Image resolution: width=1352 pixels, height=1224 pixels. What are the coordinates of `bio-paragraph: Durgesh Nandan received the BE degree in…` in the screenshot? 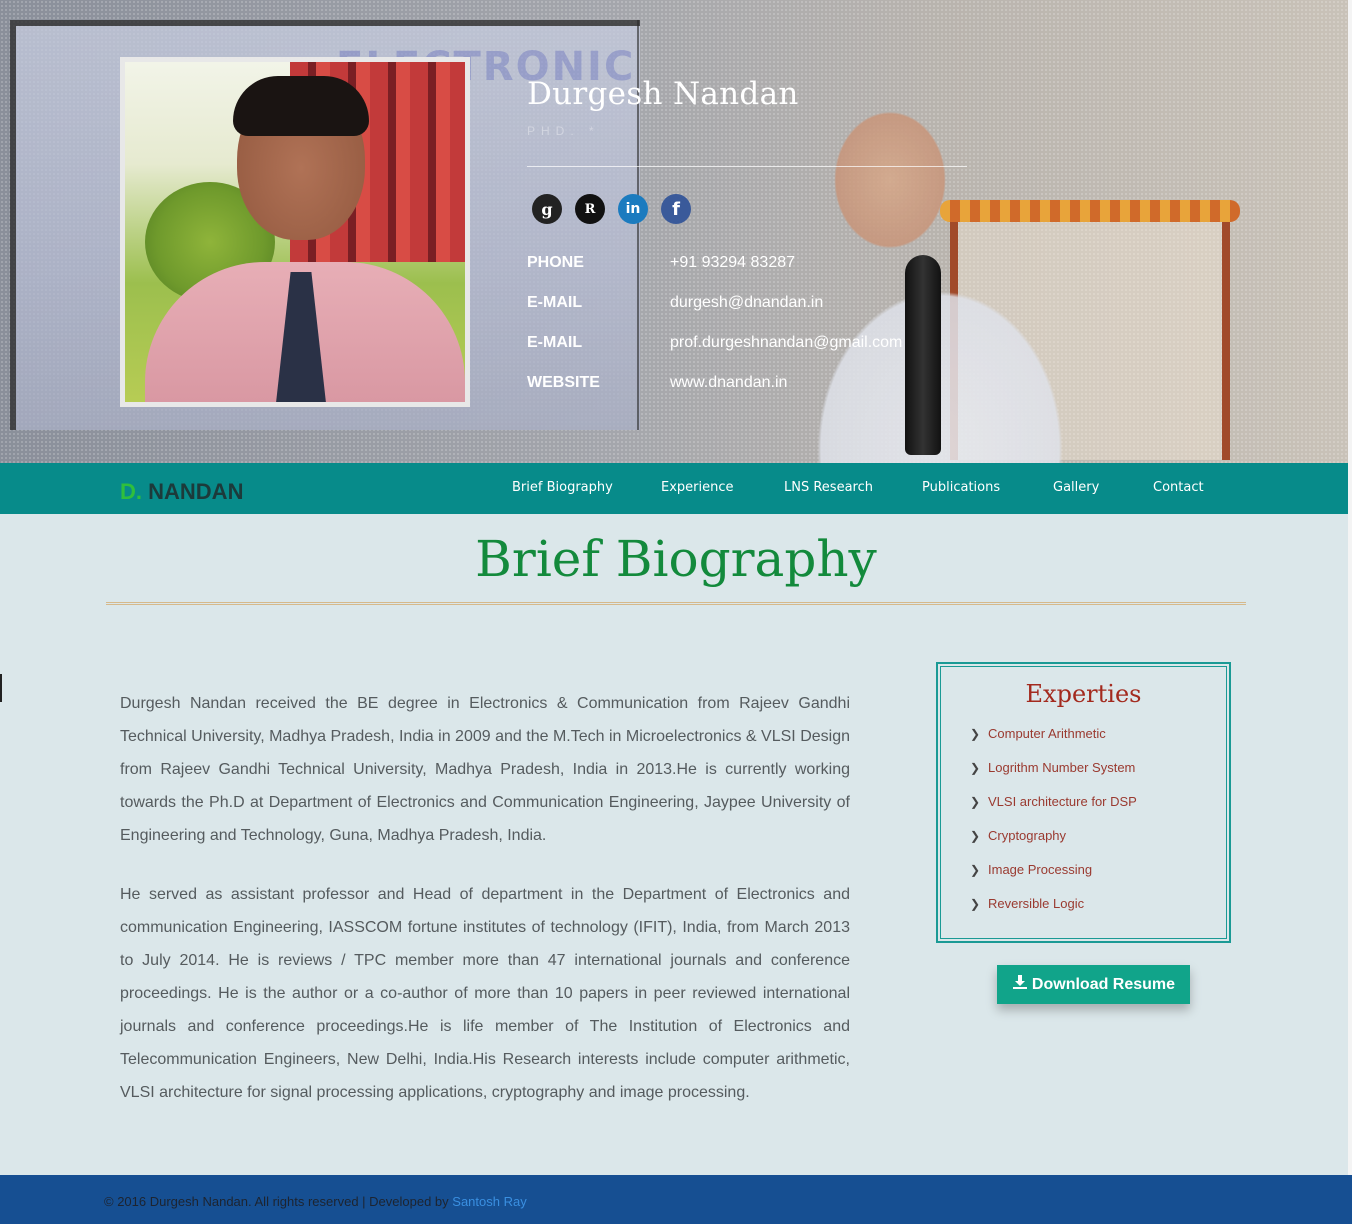 It's located at (485, 769).